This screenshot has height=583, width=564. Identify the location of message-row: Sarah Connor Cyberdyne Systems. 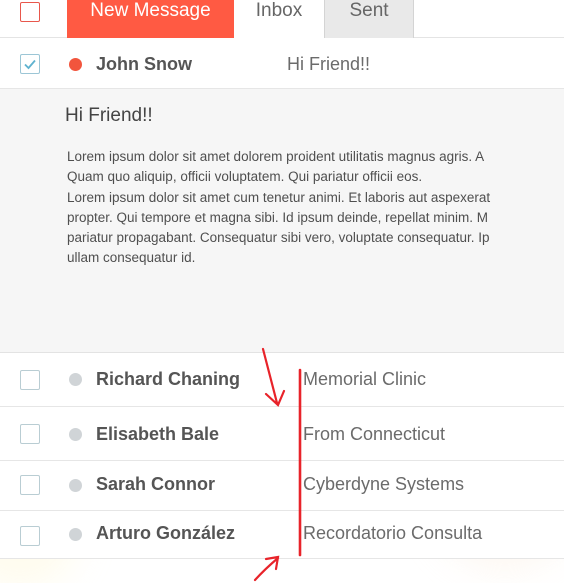
(282, 486).